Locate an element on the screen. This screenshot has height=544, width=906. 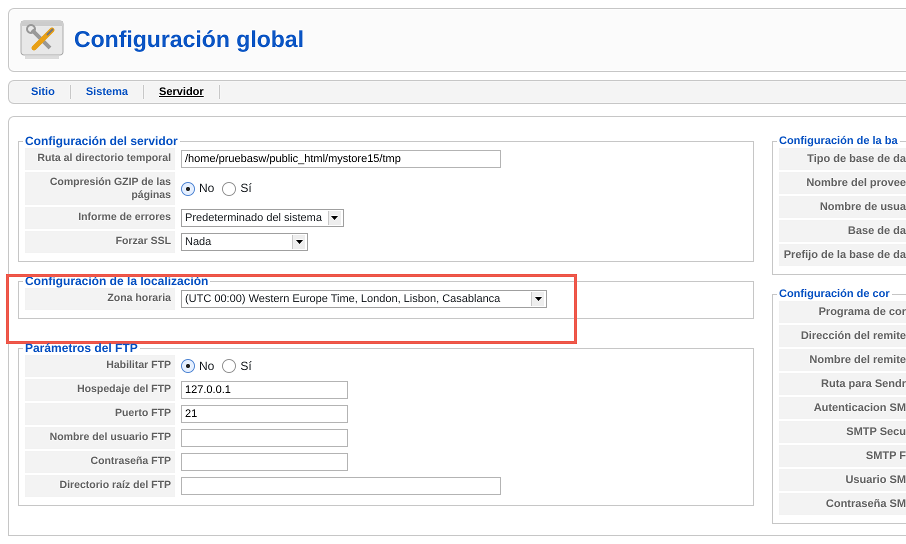
field-label: Prefijo de la base de da is located at coordinates (842, 255).